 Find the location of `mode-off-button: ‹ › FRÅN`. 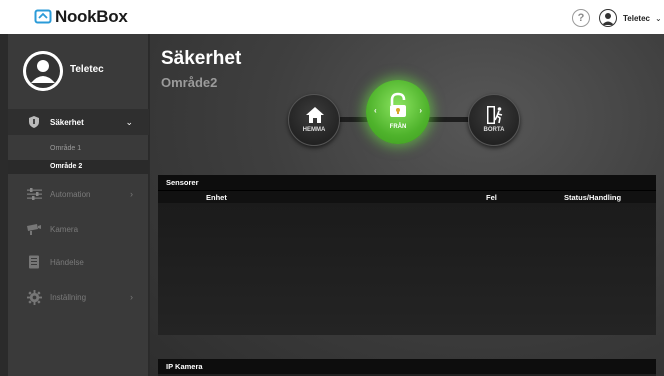

mode-off-button: ‹ › FRÅN is located at coordinates (398, 112).